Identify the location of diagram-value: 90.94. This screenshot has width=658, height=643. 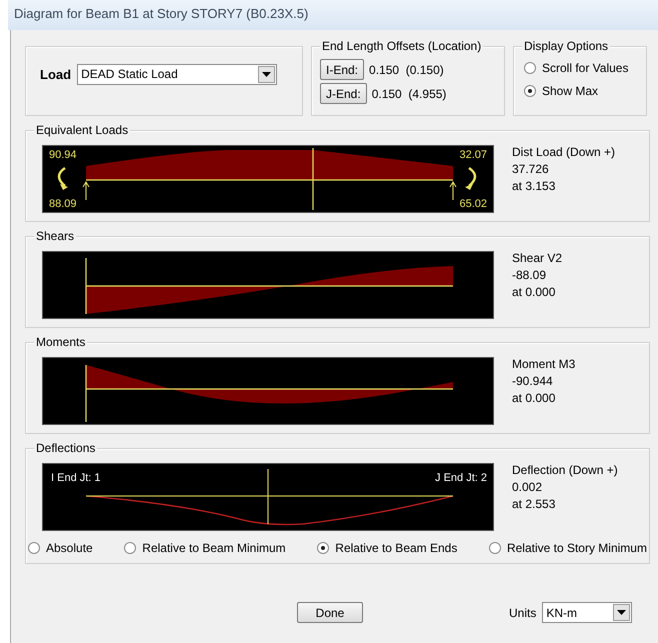
(63, 155).